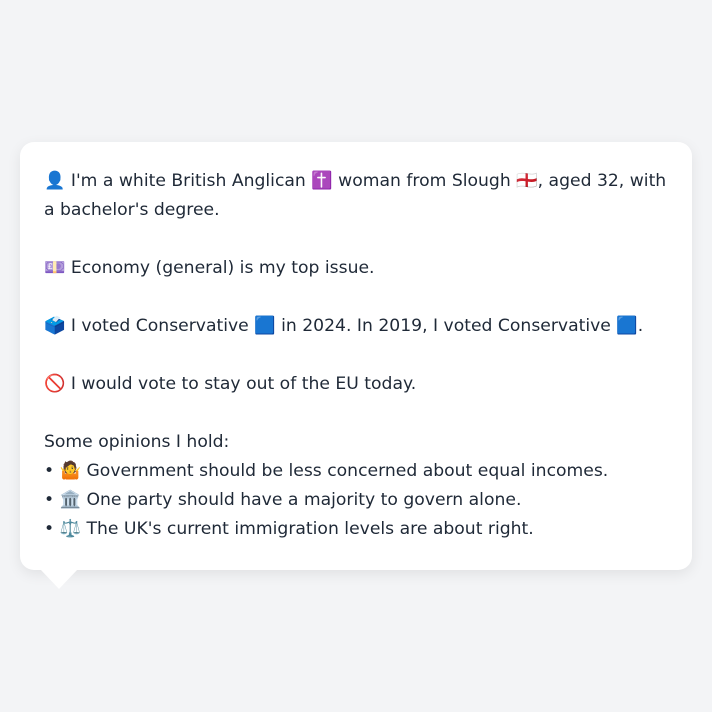 This screenshot has width=712, height=712. What do you see at coordinates (55, 268) in the screenshot?
I see `pound-banknote-icon: 💷` at bounding box center [55, 268].